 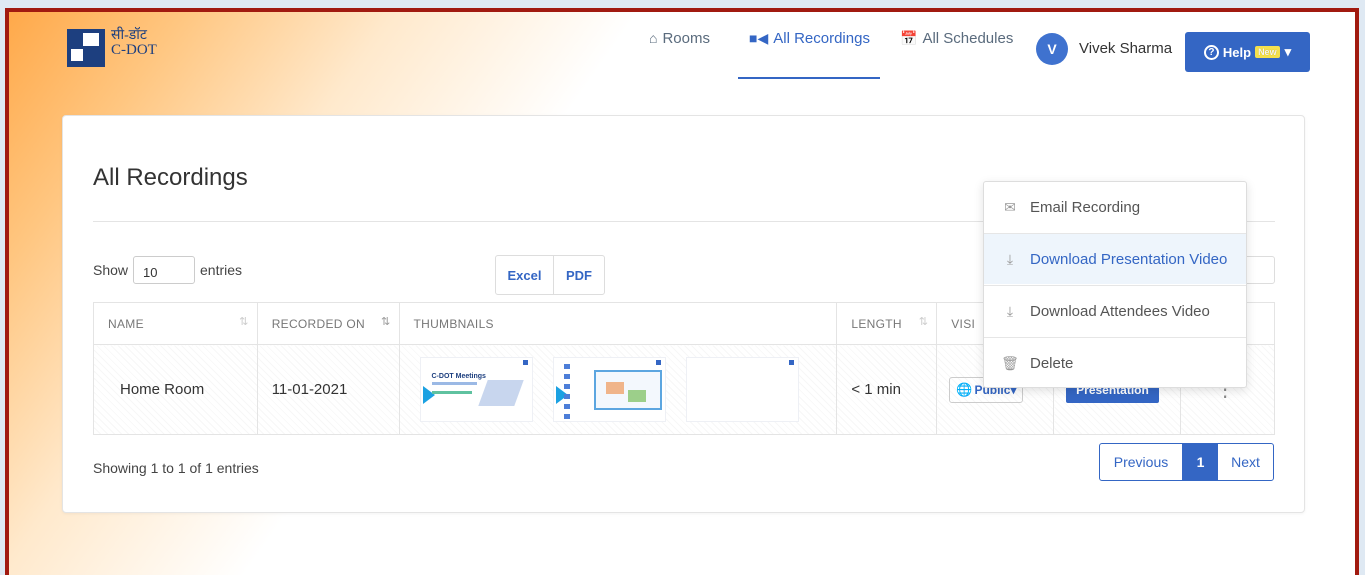 I want to click on active-nav-underline, so click(x=809, y=78).